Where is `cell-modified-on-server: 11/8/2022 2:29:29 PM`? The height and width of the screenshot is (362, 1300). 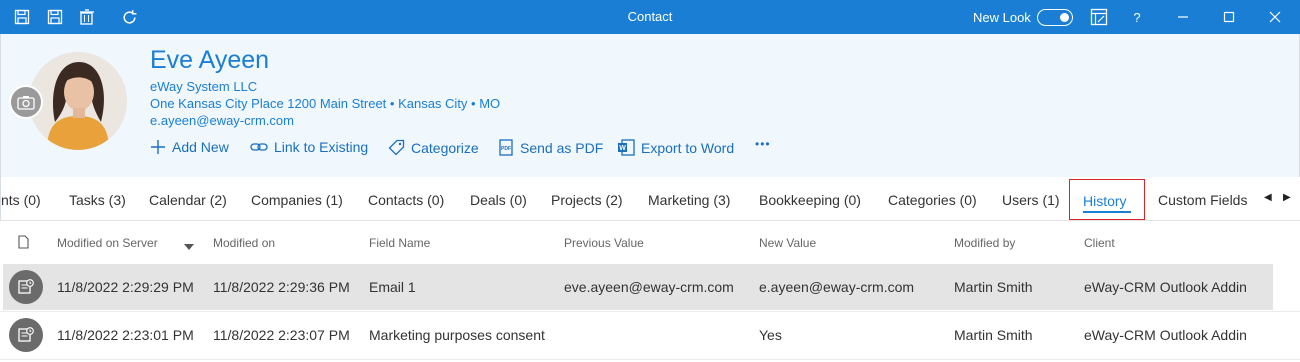 cell-modified-on-server: 11/8/2022 2:29:29 PM is located at coordinates (125, 287).